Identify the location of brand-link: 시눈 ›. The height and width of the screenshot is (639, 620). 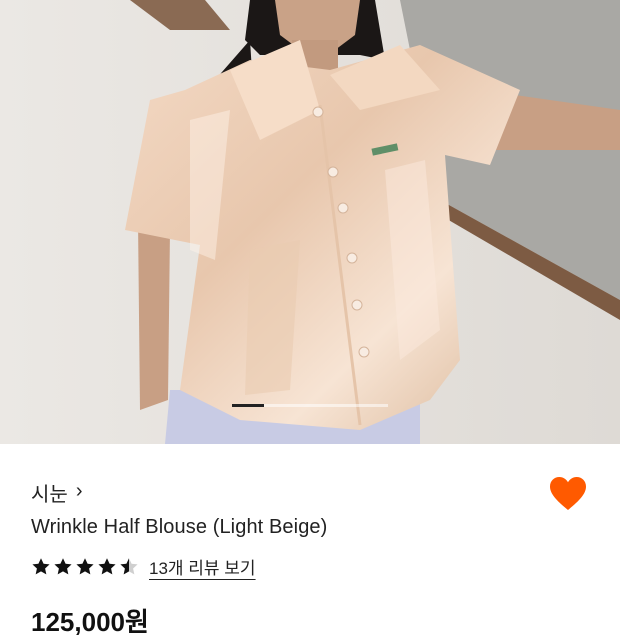
(56, 492).